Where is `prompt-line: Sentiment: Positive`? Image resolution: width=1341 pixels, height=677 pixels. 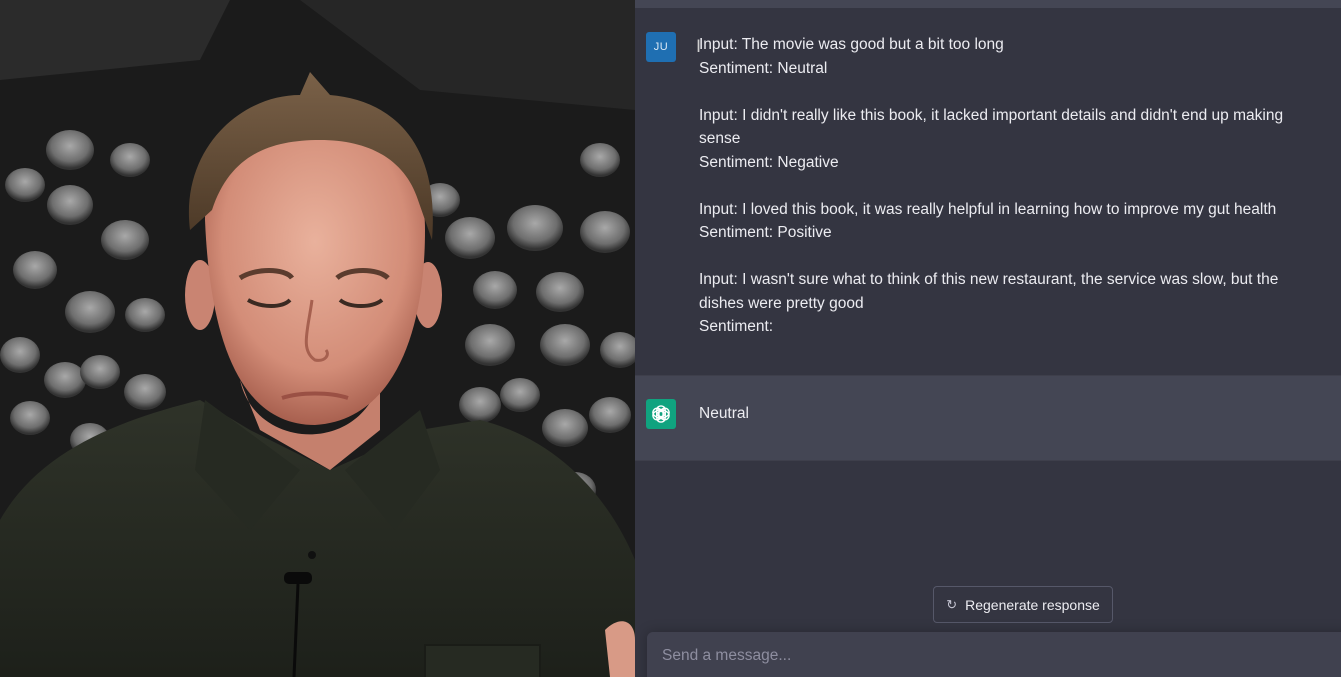 prompt-line: Sentiment: Positive is located at coordinates (765, 232).